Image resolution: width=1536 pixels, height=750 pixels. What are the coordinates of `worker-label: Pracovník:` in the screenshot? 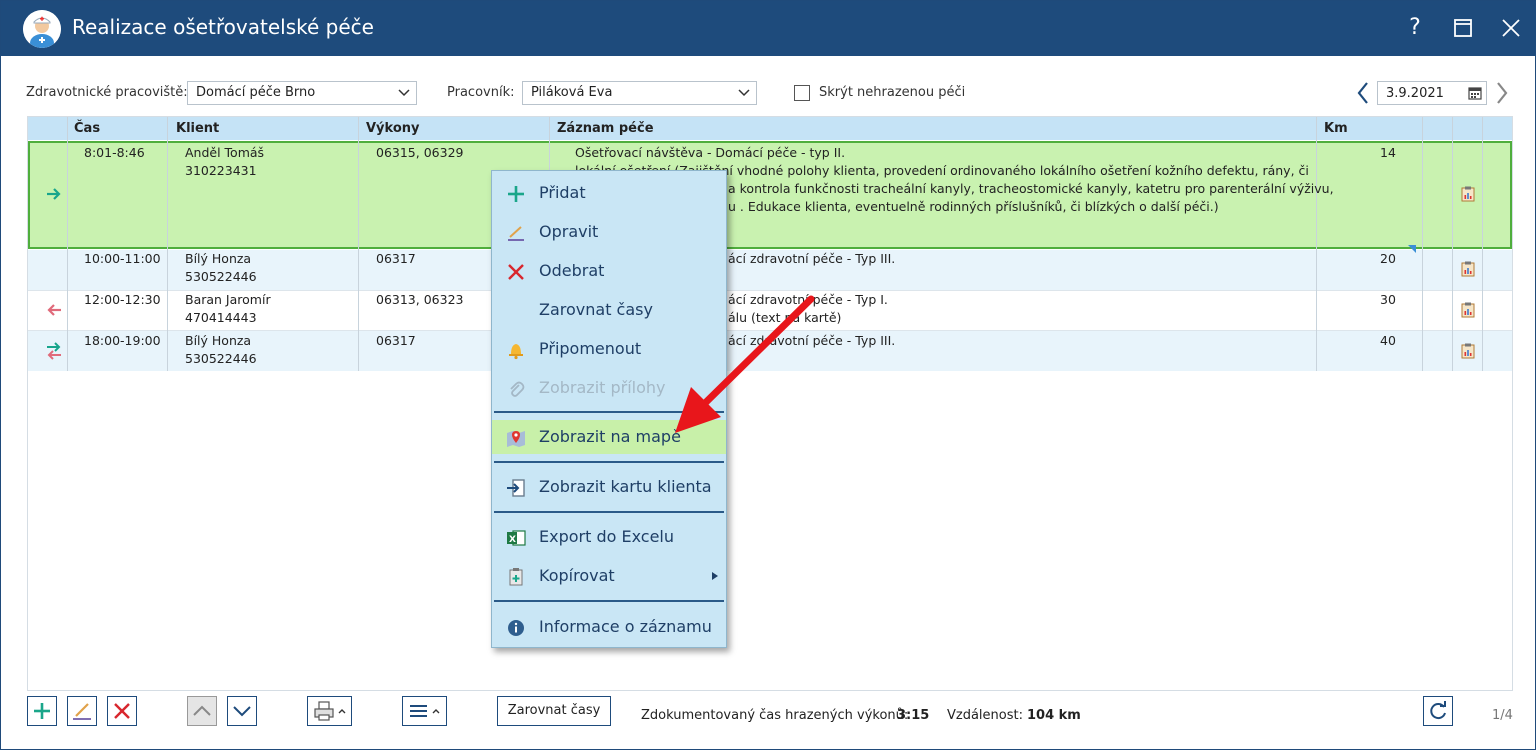 It's located at (481, 92).